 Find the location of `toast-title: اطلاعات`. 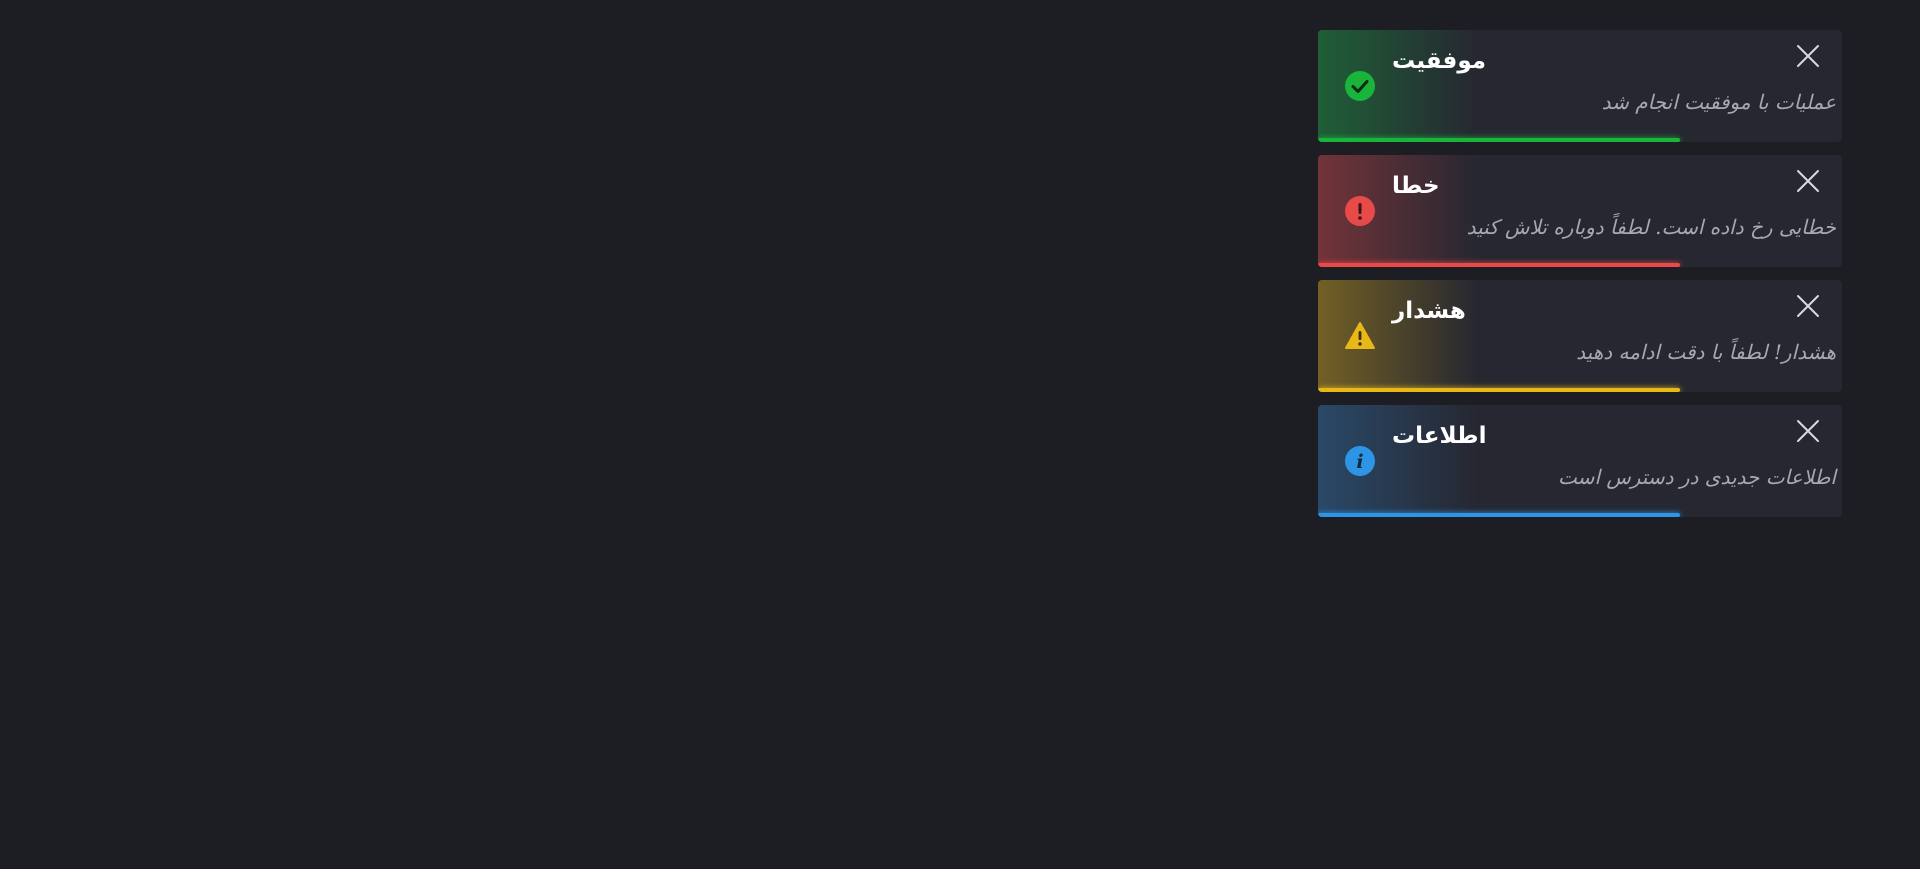

toast-title: اطلاعات is located at coordinates (1439, 436).